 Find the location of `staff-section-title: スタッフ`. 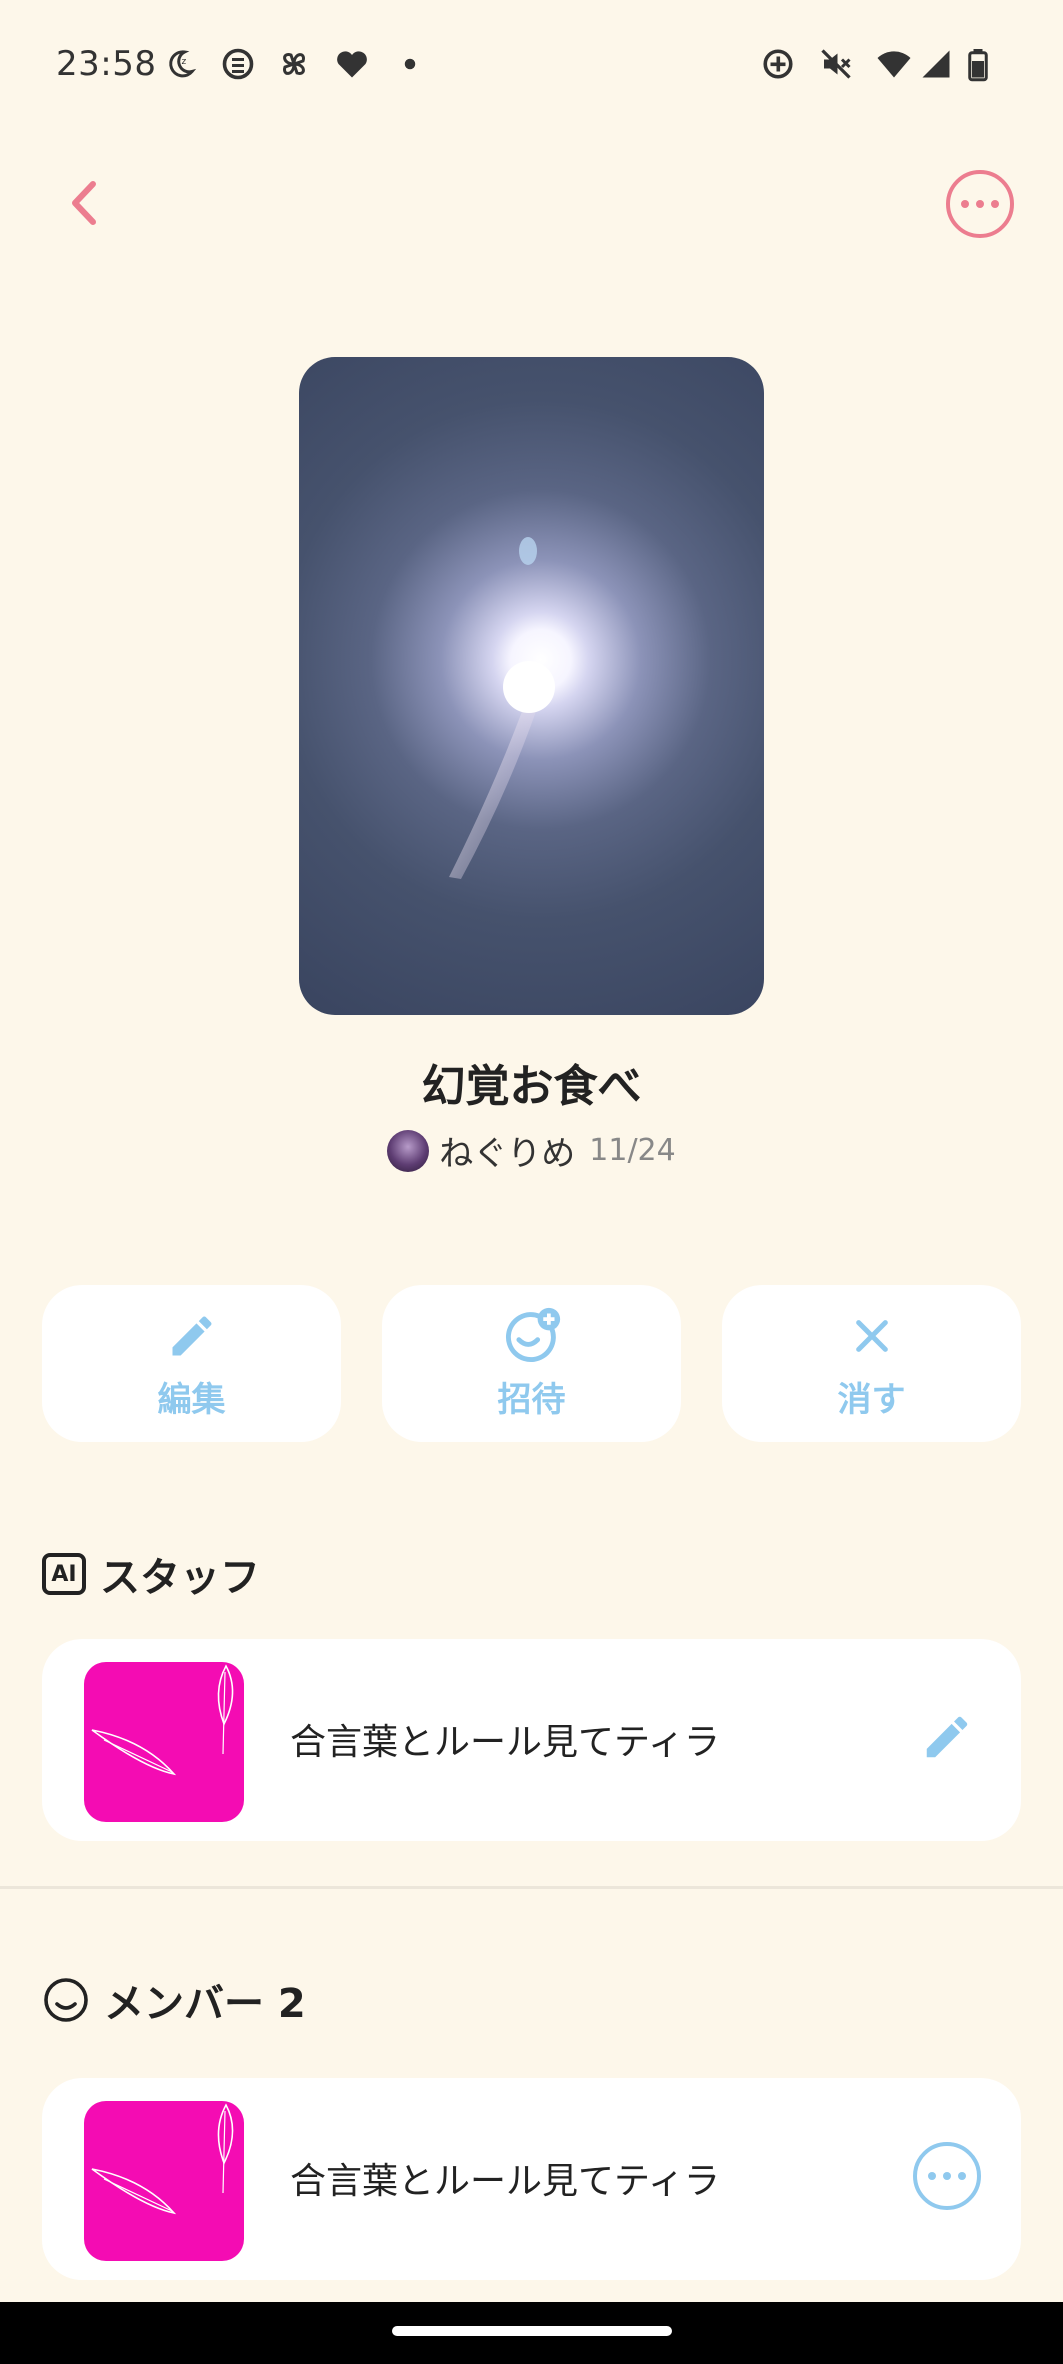

staff-section-title: スタッフ is located at coordinates (180, 1578).